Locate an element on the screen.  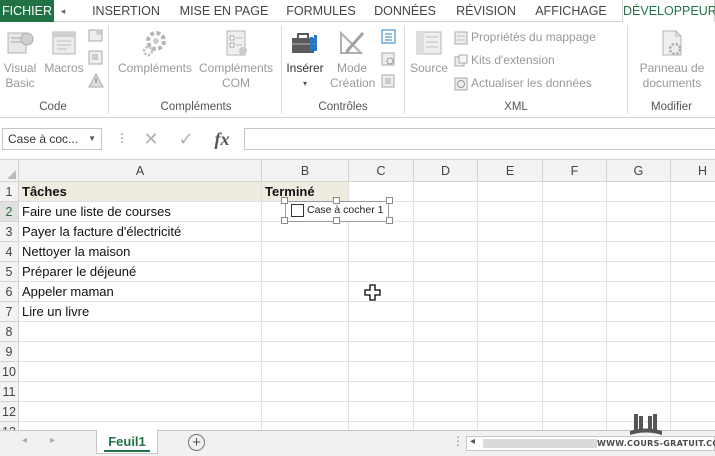
kits-extension-button: Kits d'extension is located at coordinates (504, 60).